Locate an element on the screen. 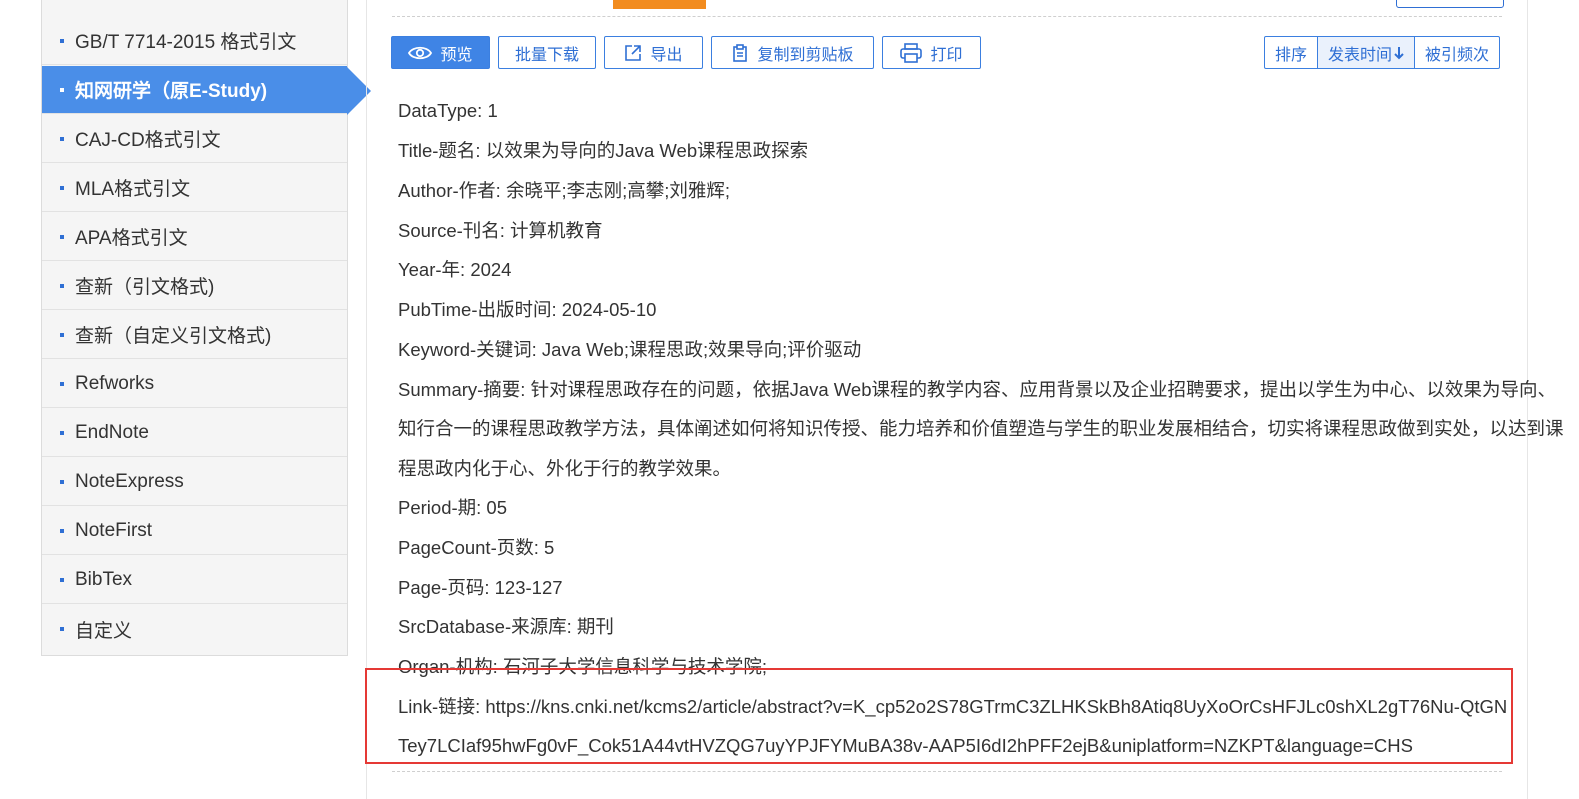 Image resolution: width=1579 pixels, height=799 pixels. sidebar-item-cajcd: CAJ-CD格式引文 is located at coordinates (194, 139).